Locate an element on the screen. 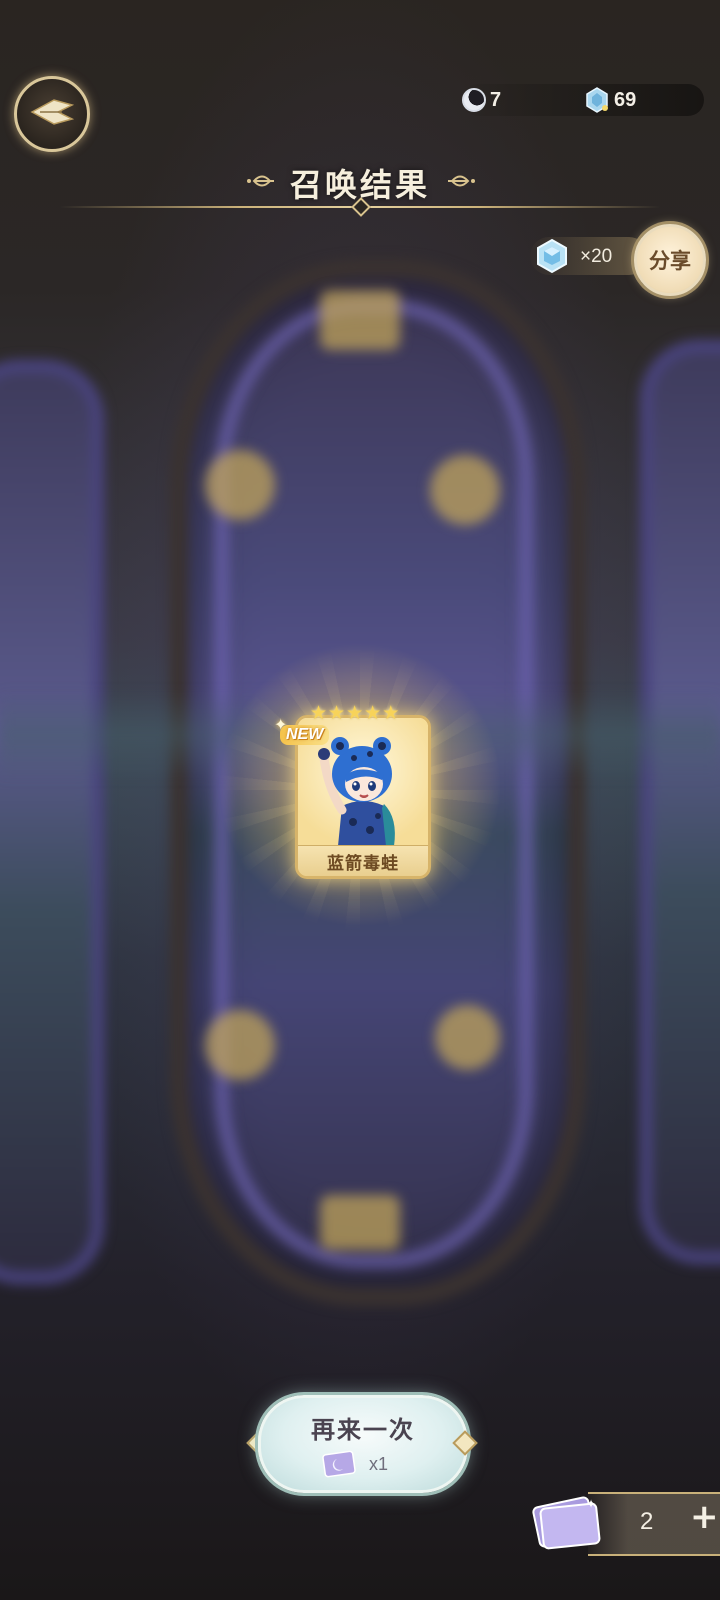 The width and height of the screenshot is (720, 1600). background-top-ornament is located at coordinates (360, 320).